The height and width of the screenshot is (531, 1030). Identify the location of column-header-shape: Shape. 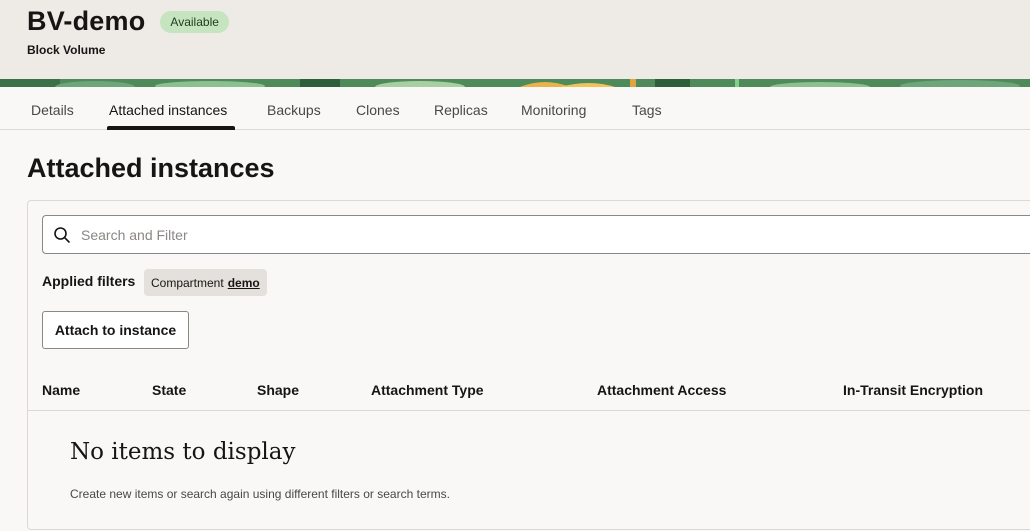
(278, 390).